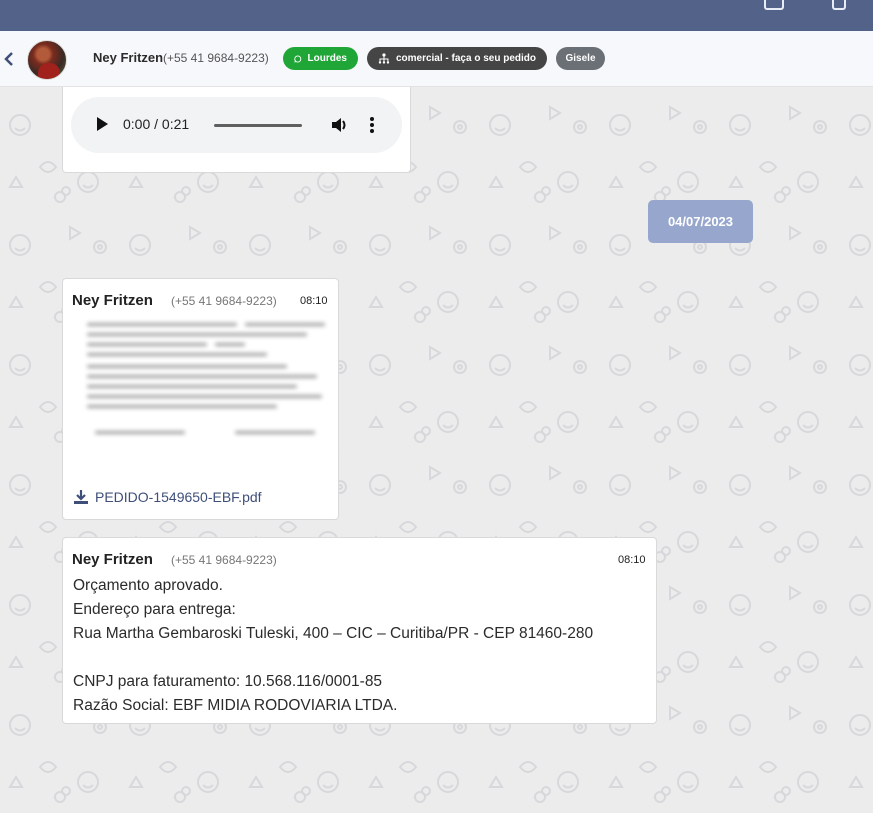  Describe the element at coordinates (327, 58) in the screenshot. I see `tag-label: Lourdes` at that location.